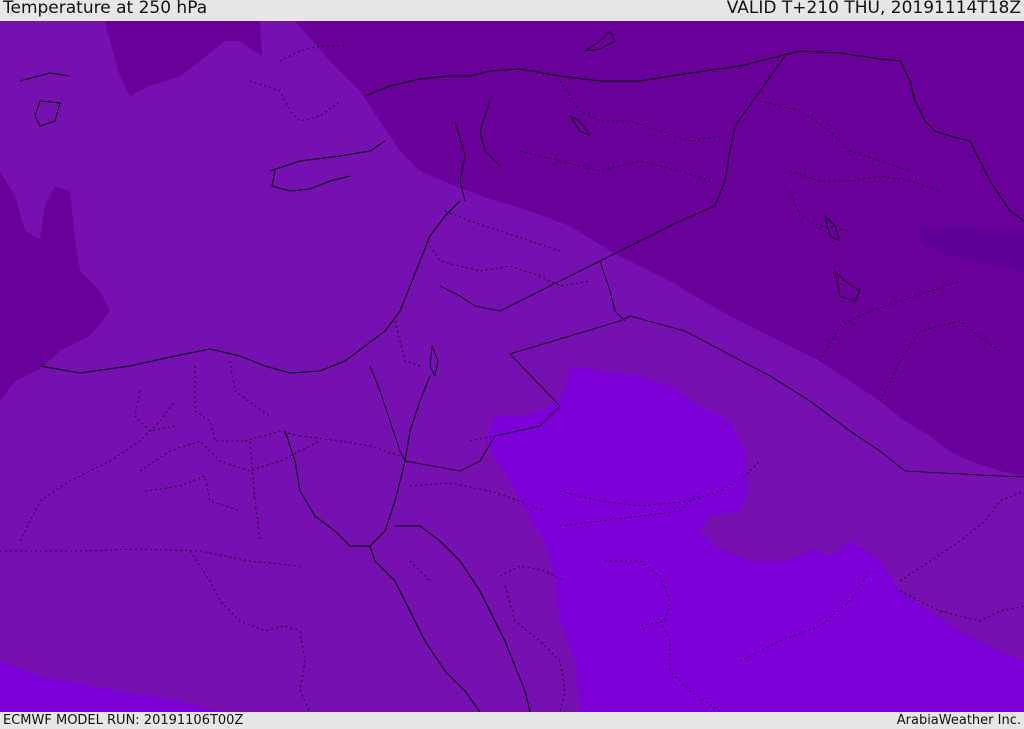  I want to click on valid-time-label: VALID T+210 THU, 20191114T18Z, so click(873, 9).